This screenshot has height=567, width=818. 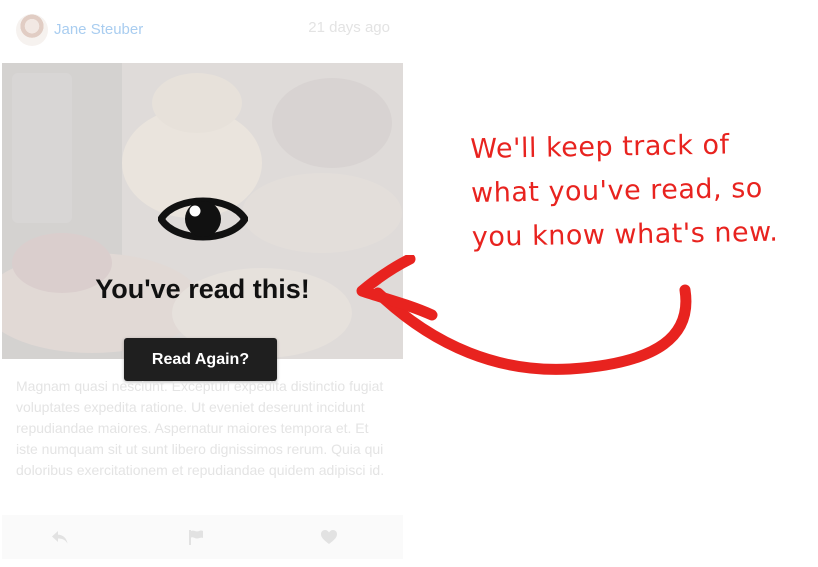 What do you see at coordinates (98, 29) in the screenshot?
I see `author-name-link: Jane Steuber` at bounding box center [98, 29].